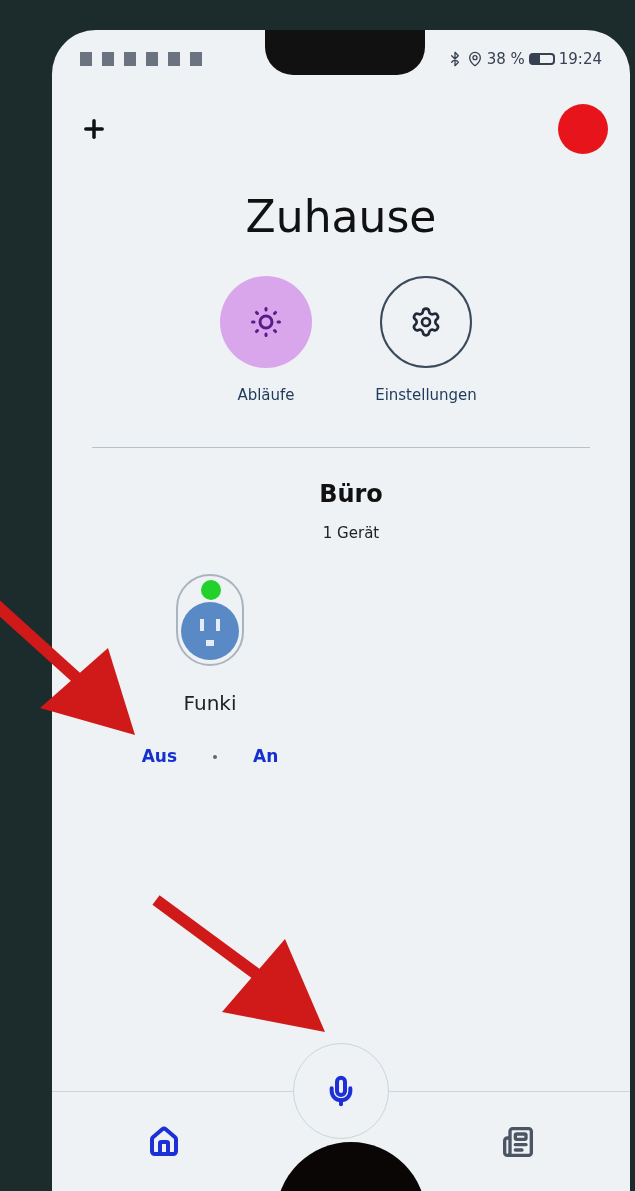  What do you see at coordinates (518, 1141) in the screenshot?
I see `feed-icon` at bounding box center [518, 1141].